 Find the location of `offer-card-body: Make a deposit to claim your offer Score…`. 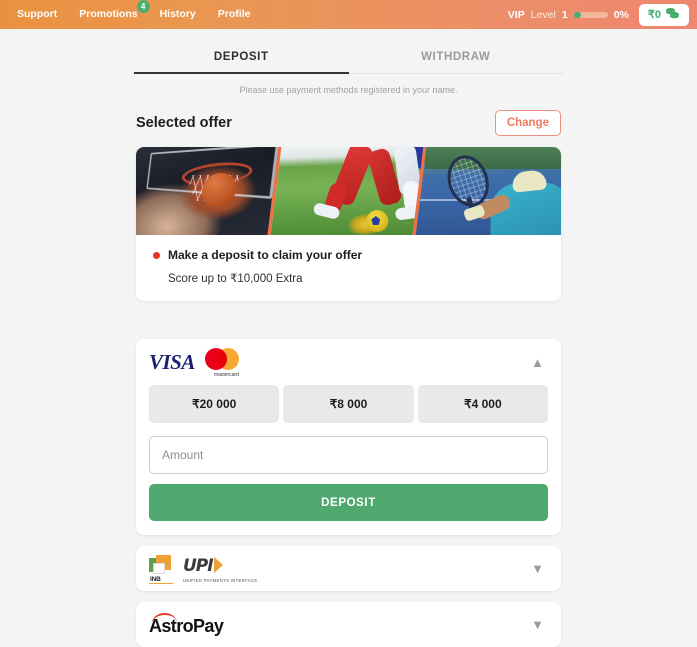

offer-card-body: Make a deposit to claim your offer Score… is located at coordinates (348, 268).